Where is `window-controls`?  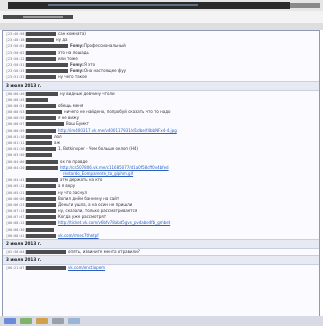 window-controls is located at coordinates (305, 5).